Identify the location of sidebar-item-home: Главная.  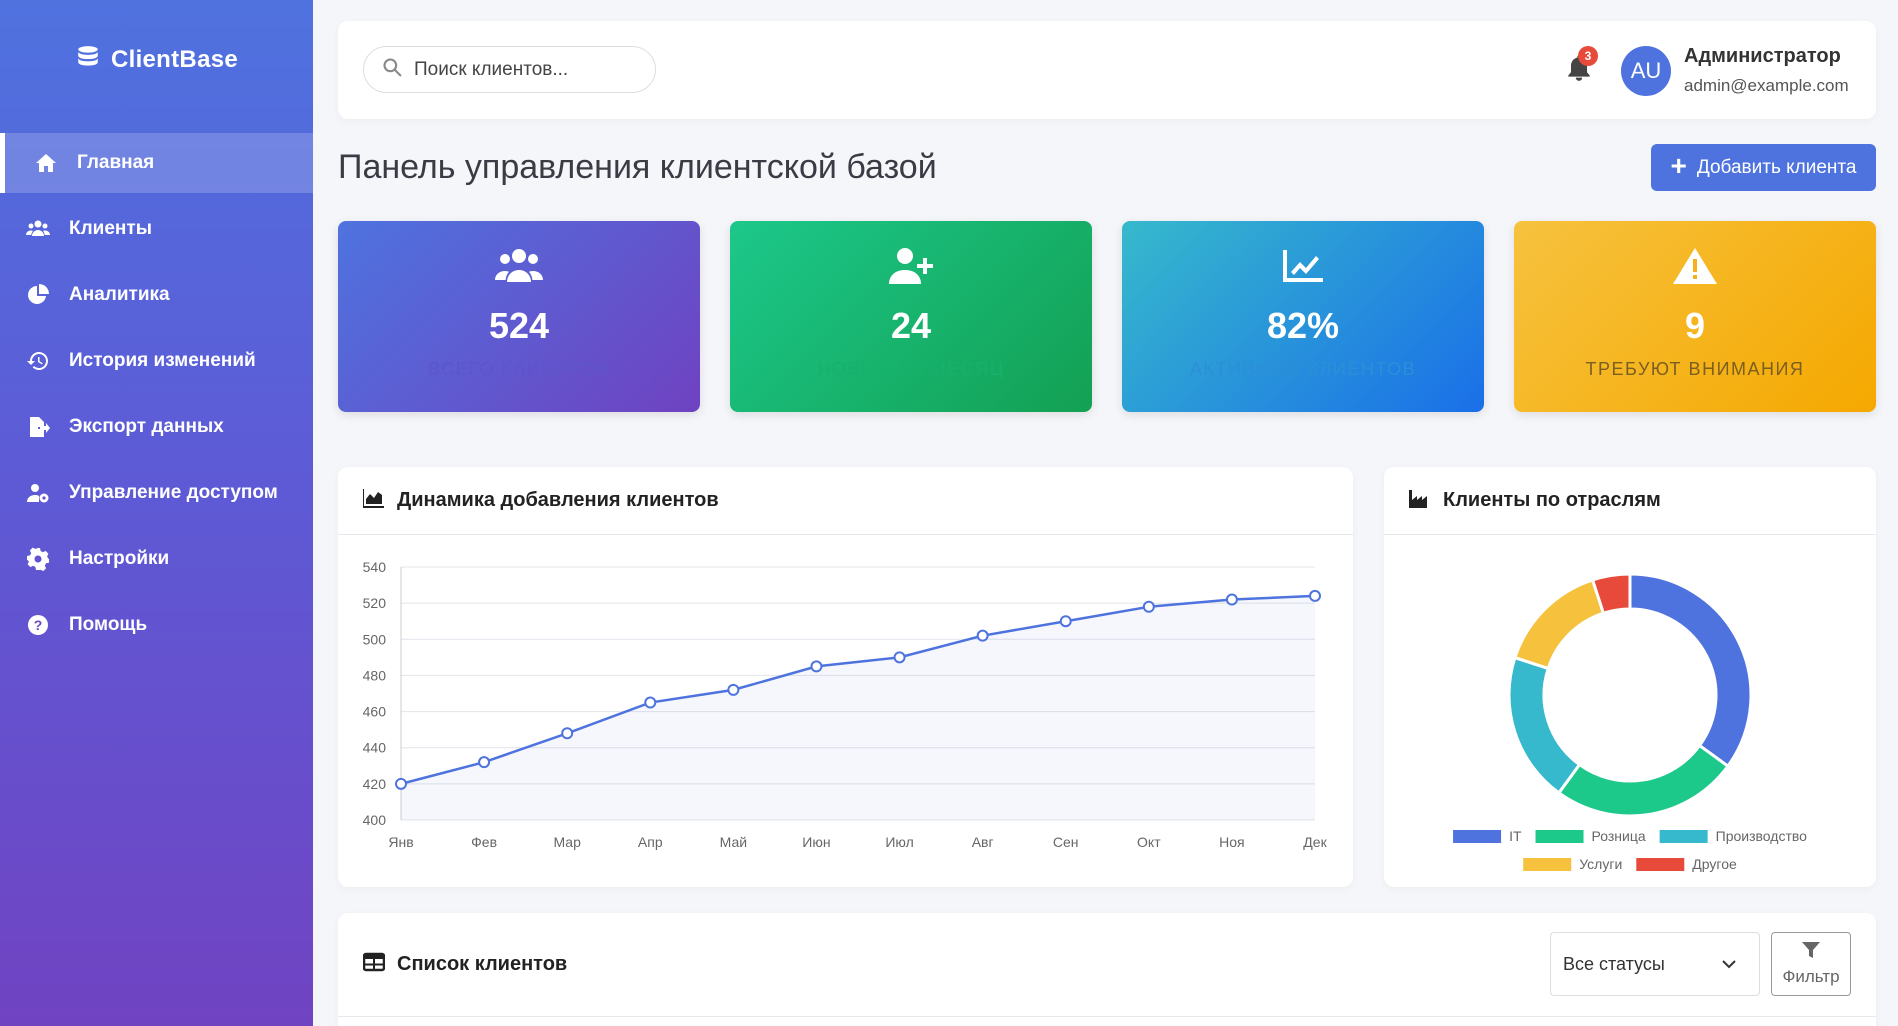
(156, 163).